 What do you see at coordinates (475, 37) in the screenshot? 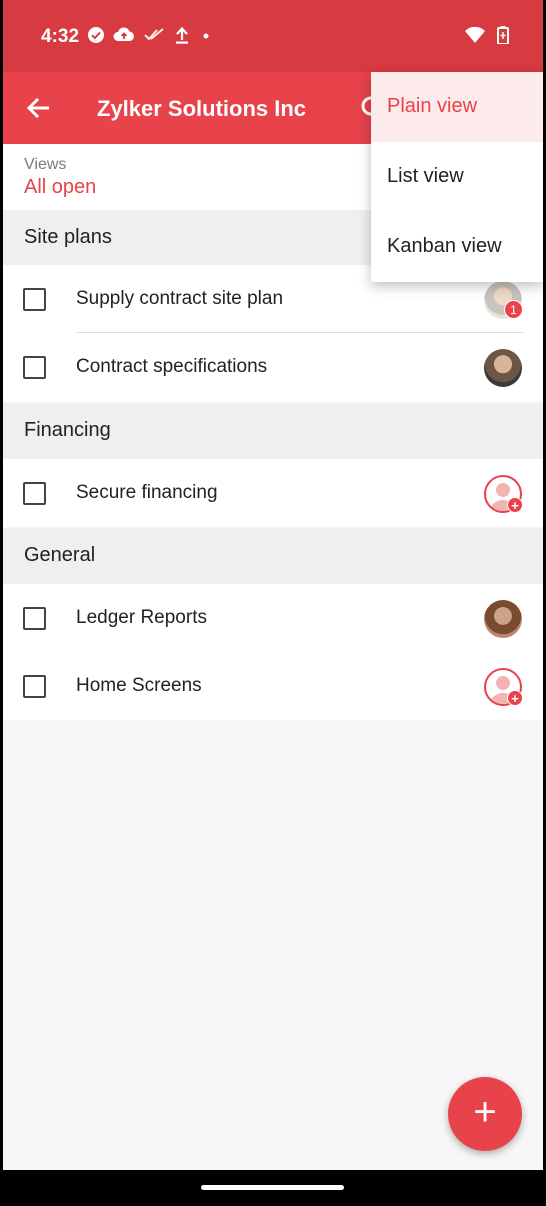
I see `wifi-icon` at bounding box center [475, 37].